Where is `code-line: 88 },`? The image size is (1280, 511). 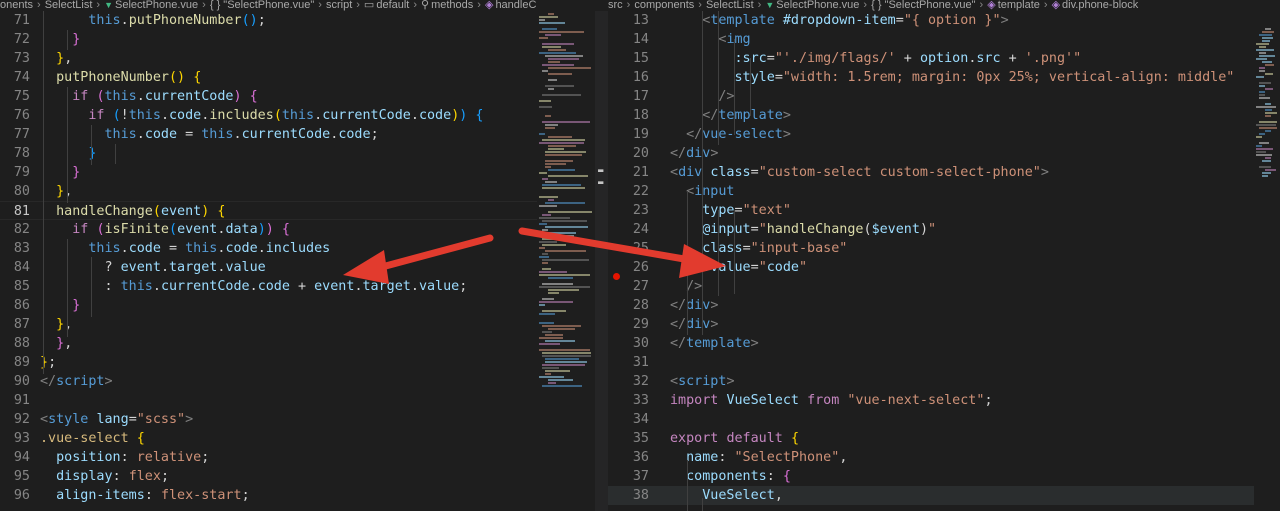 code-line: 88 }, is located at coordinates (268, 343).